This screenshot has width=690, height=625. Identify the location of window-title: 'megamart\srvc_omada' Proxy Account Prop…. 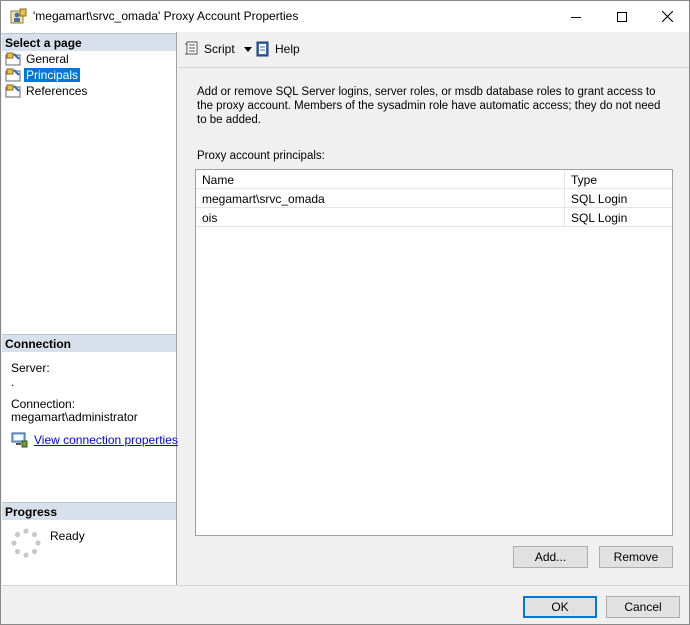
(166, 16).